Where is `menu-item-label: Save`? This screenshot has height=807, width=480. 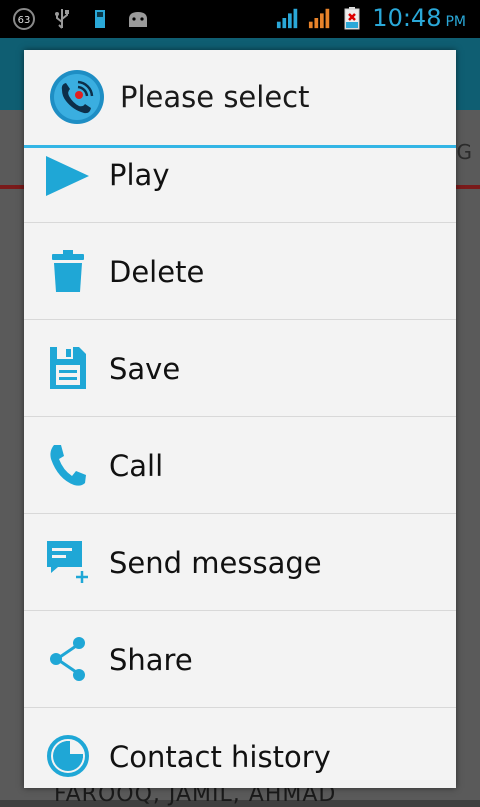 menu-item-label: Save is located at coordinates (145, 369).